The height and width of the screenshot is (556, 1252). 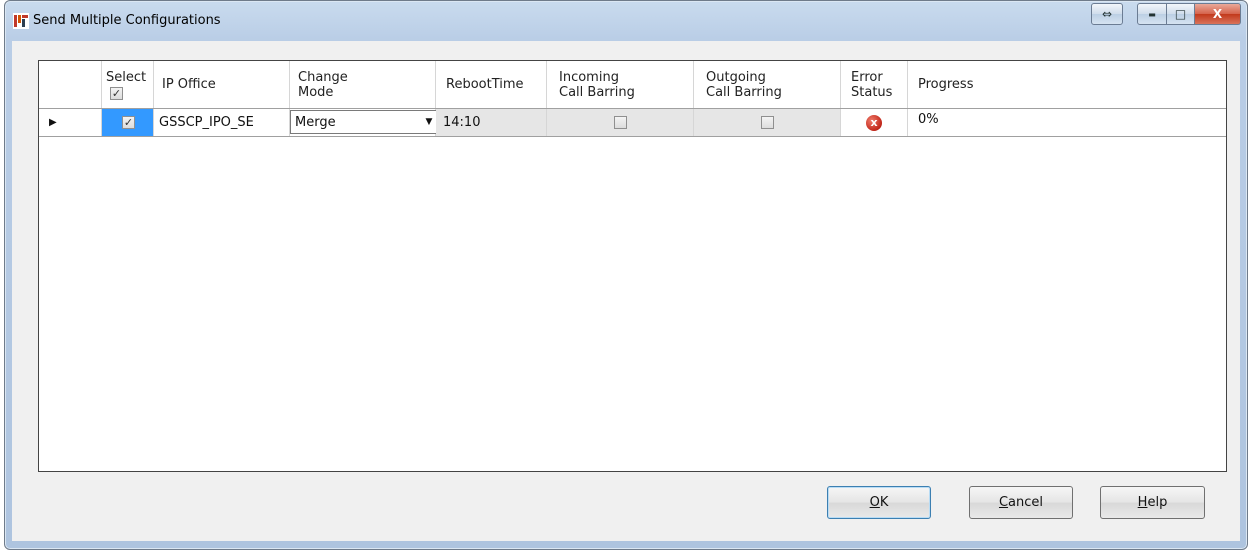 I want to click on minimize-icon: ▬, so click(x=1152, y=14).